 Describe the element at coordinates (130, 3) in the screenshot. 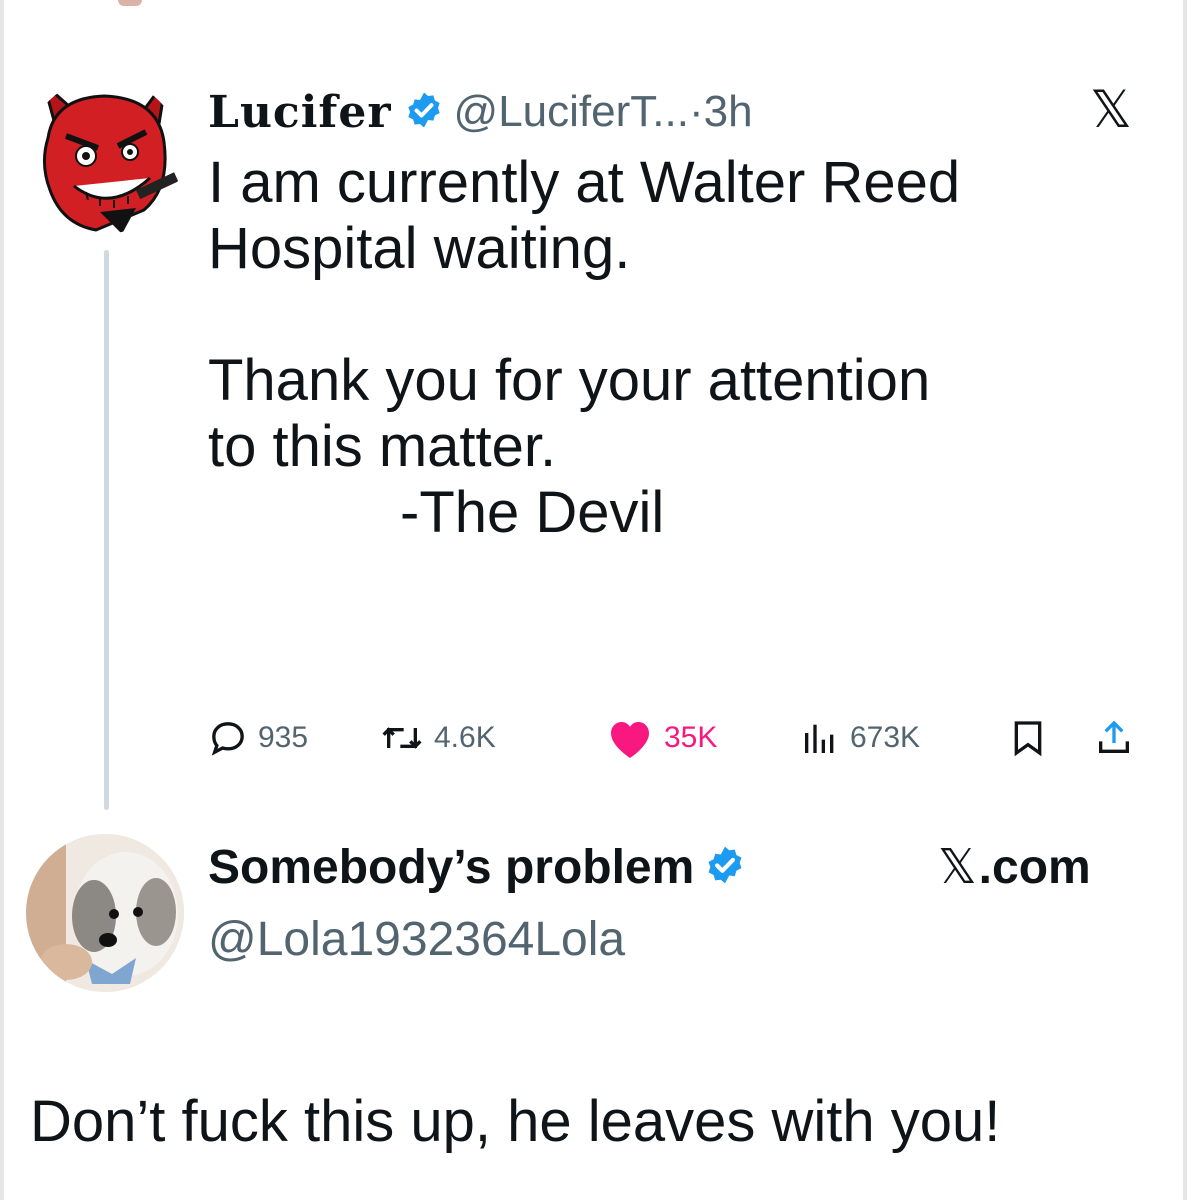

I see `previous-avatar-edge` at that location.